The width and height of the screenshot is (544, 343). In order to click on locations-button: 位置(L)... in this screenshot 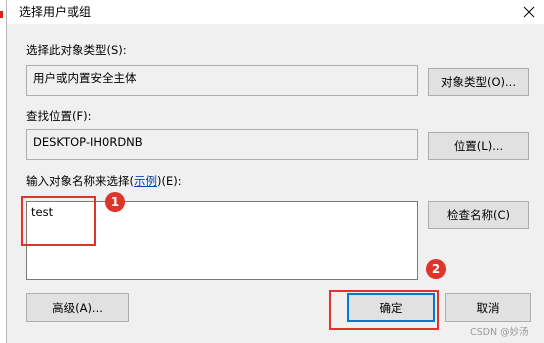, I will do `click(478, 146)`.